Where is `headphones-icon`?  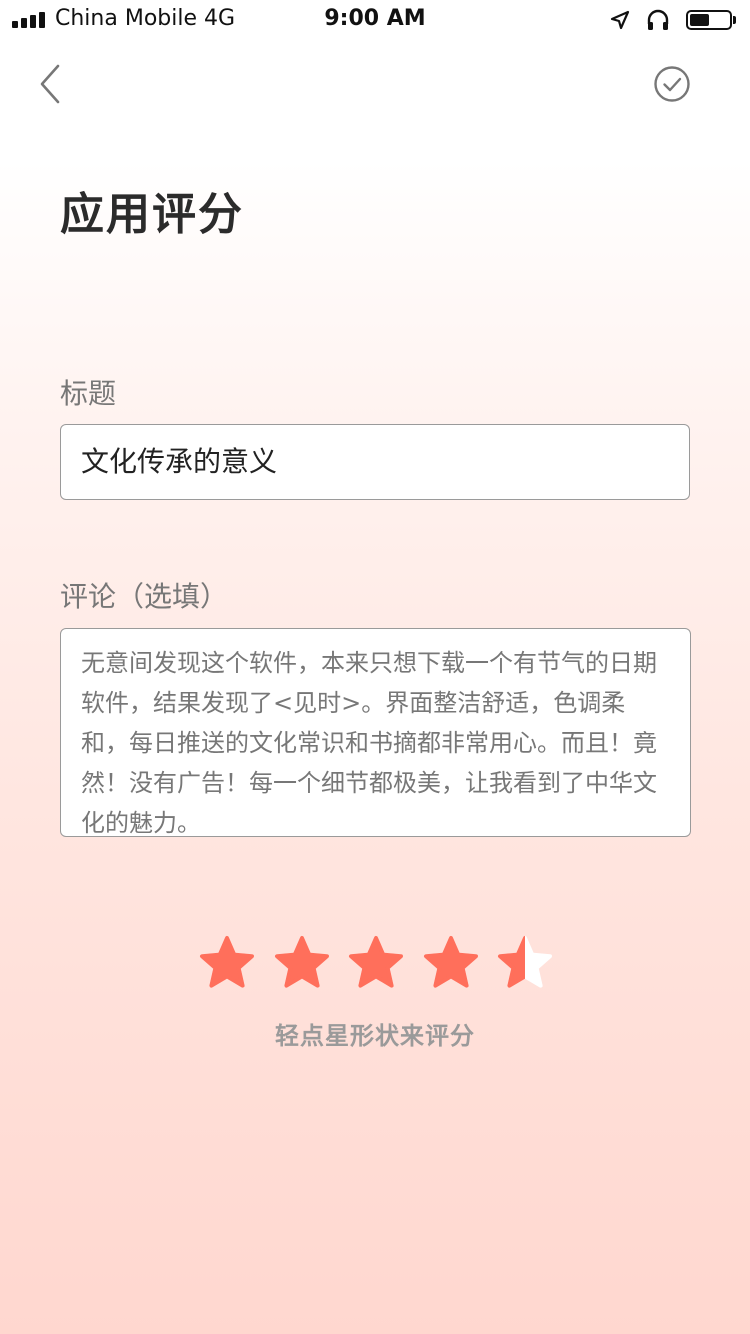
headphones-icon is located at coordinates (658, 19).